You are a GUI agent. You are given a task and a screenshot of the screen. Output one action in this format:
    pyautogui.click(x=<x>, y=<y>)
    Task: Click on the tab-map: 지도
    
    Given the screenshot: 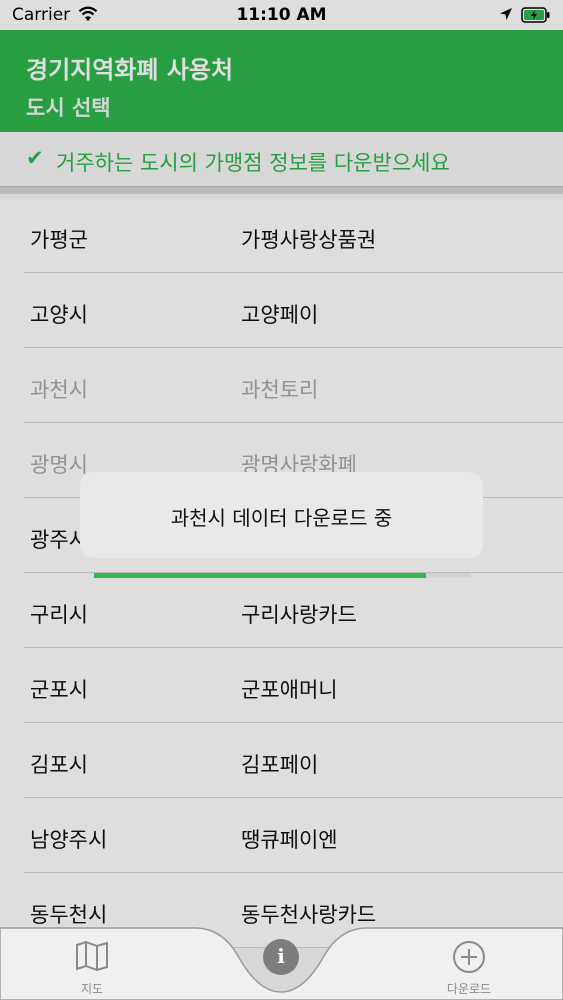 What is the action you would take?
    pyautogui.click(x=92, y=963)
    